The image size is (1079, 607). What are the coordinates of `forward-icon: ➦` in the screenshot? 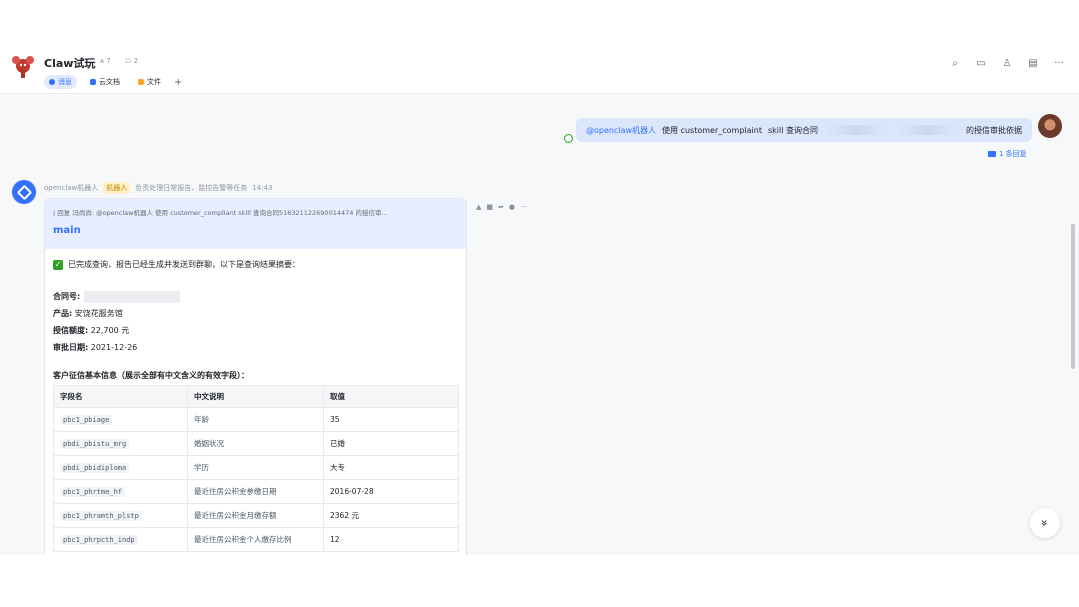 It's located at (501, 207).